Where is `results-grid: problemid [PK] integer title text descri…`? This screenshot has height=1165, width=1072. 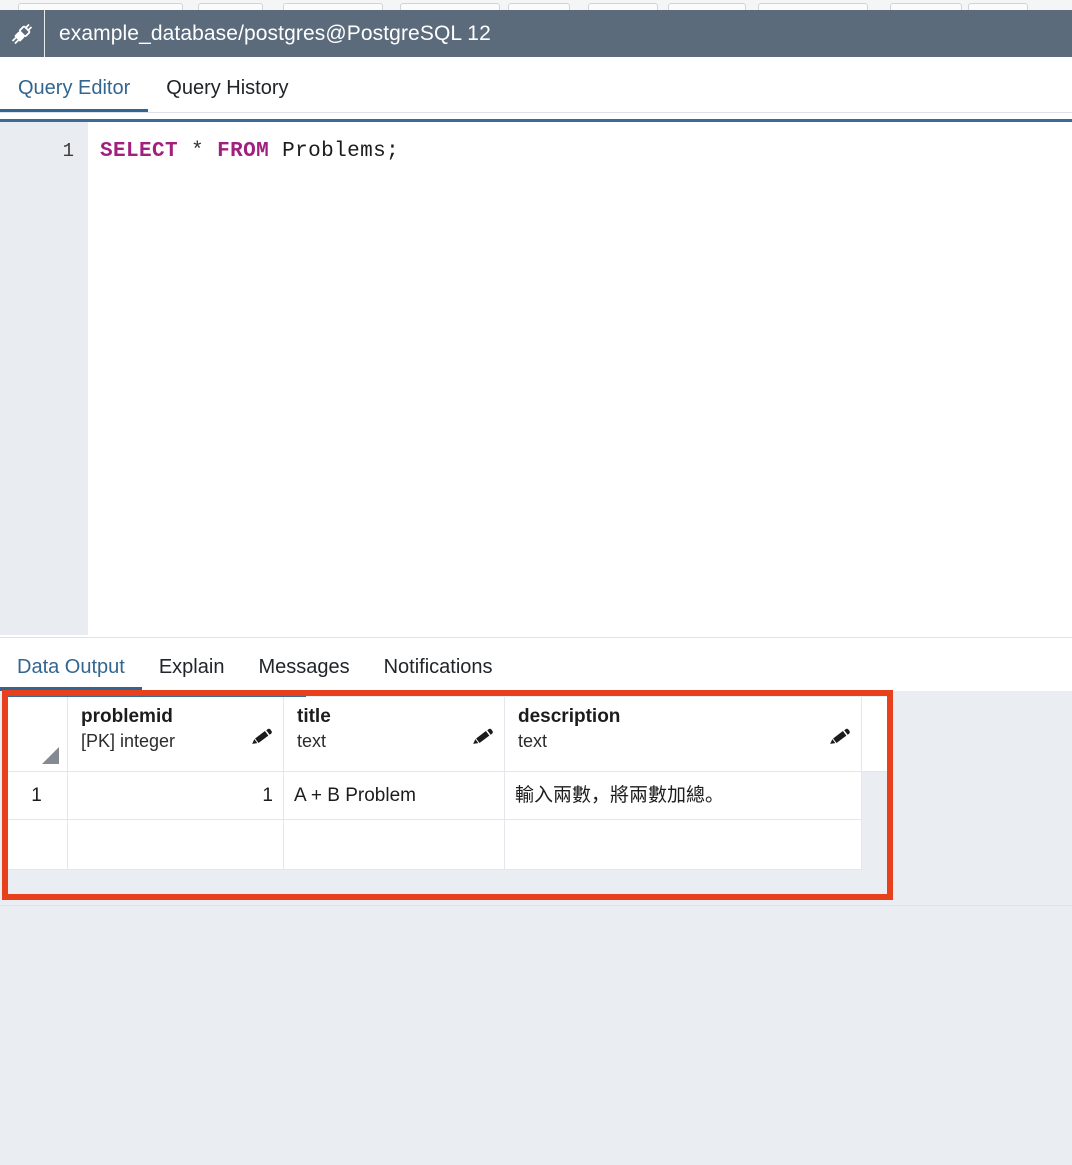
results-grid: problemid [PK] integer title text descri… is located at coordinates (449, 783).